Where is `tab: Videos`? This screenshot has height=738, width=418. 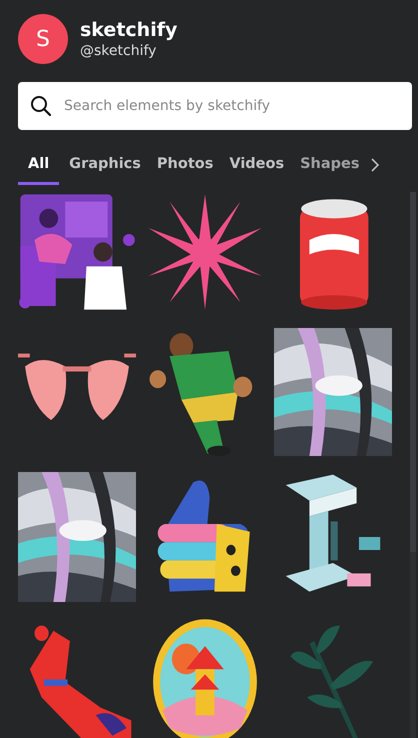
tab: Videos is located at coordinates (255, 165).